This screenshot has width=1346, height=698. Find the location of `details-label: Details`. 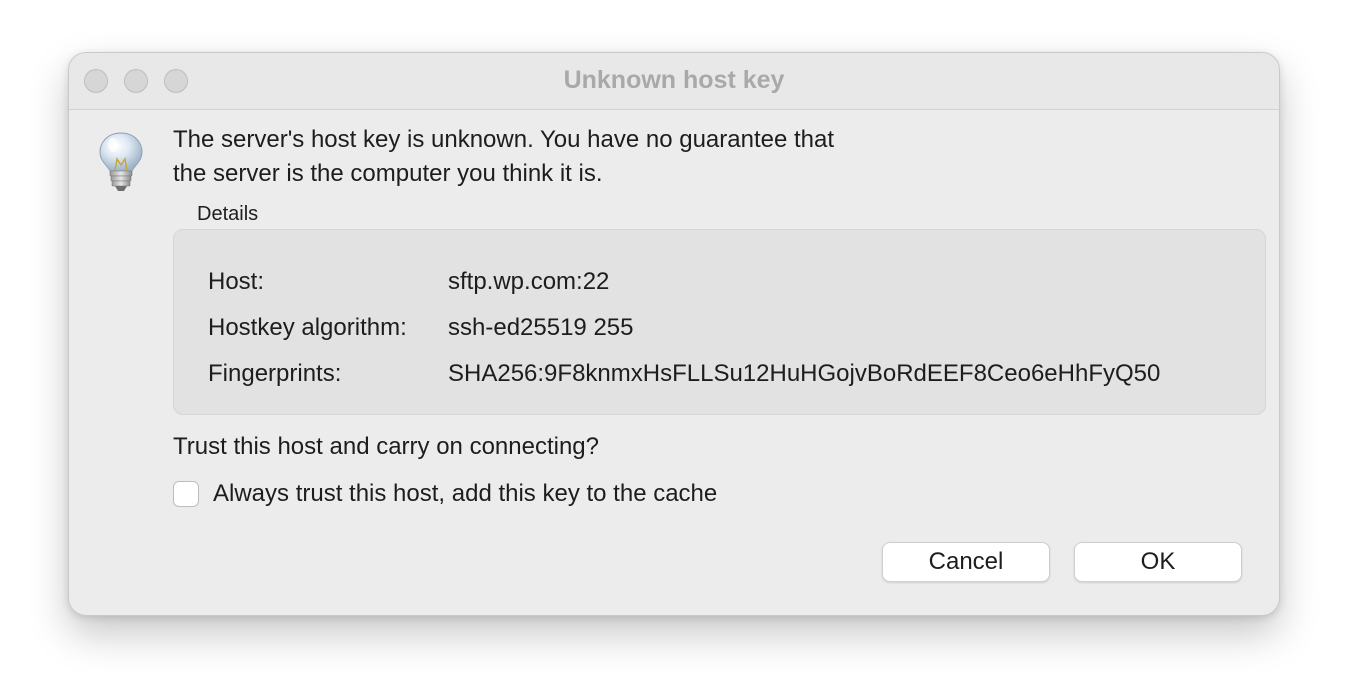

details-label: Details is located at coordinates (228, 214).